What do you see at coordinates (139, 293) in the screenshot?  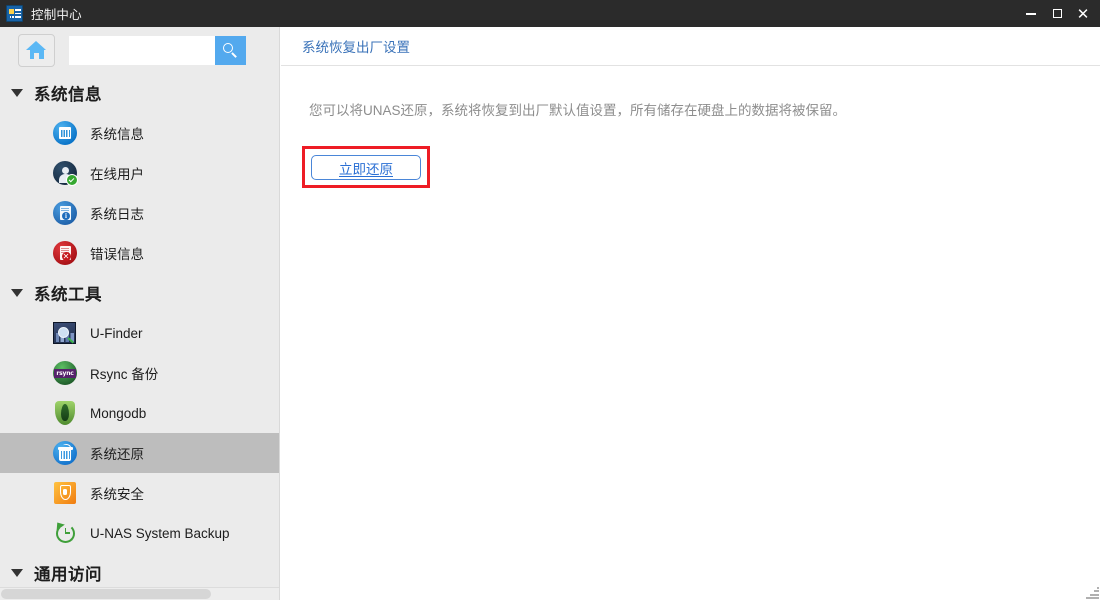 I see `sidebar-group-system-tools: 系统工具` at bounding box center [139, 293].